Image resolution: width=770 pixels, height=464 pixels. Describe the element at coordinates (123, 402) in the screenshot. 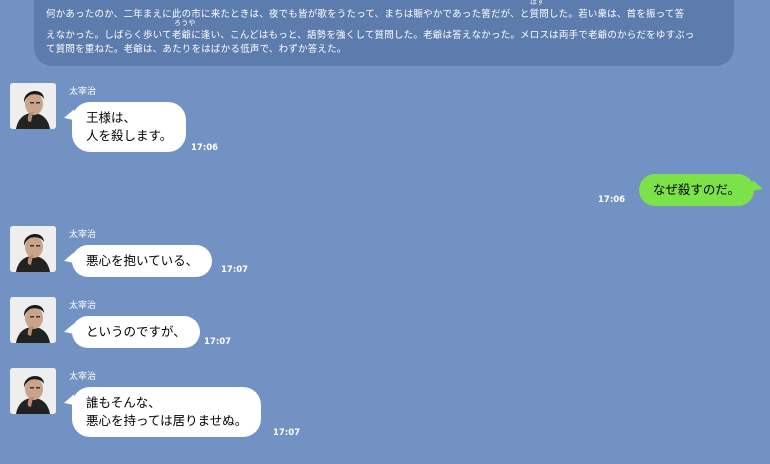

I see `message-line: 誰もそんな、` at that location.